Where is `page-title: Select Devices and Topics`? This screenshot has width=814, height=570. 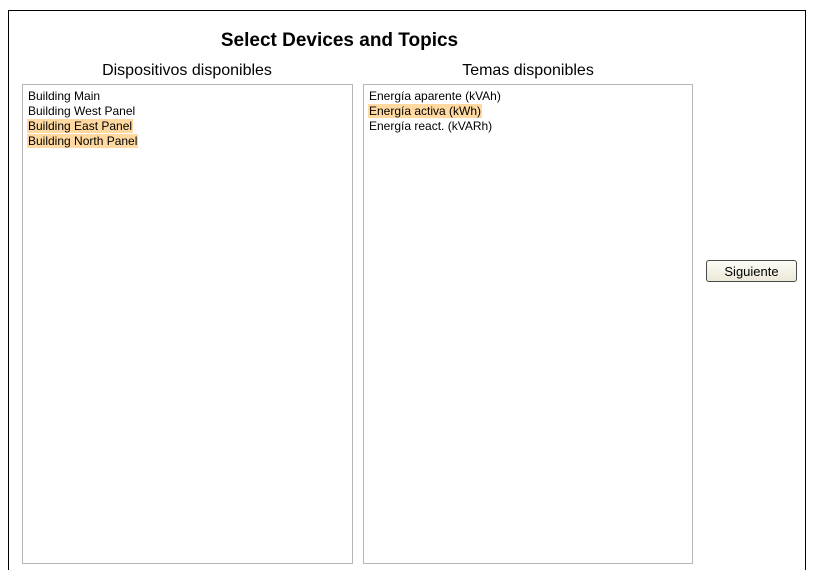 page-title: Select Devices and Topics is located at coordinates (339, 40).